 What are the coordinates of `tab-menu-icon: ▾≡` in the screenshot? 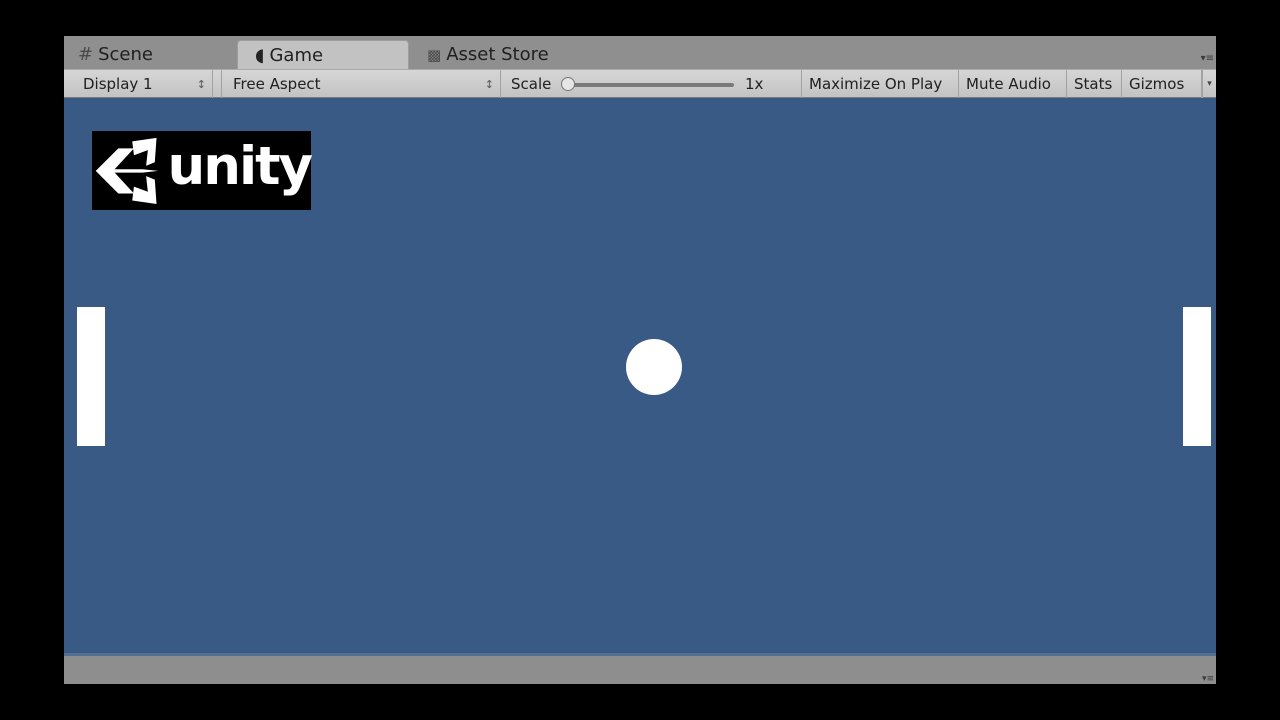 It's located at (1207, 58).